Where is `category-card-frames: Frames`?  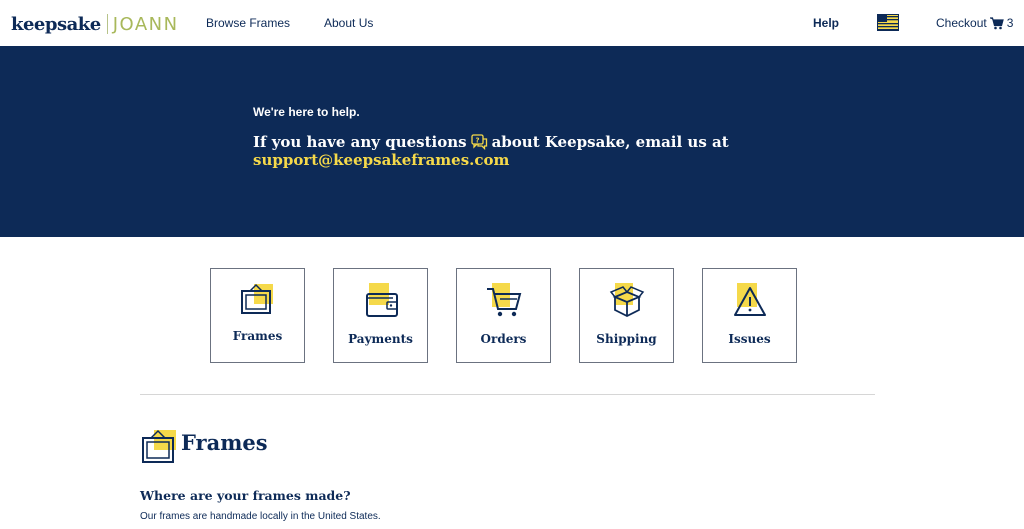 category-card-frames: Frames is located at coordinates (257, 315).